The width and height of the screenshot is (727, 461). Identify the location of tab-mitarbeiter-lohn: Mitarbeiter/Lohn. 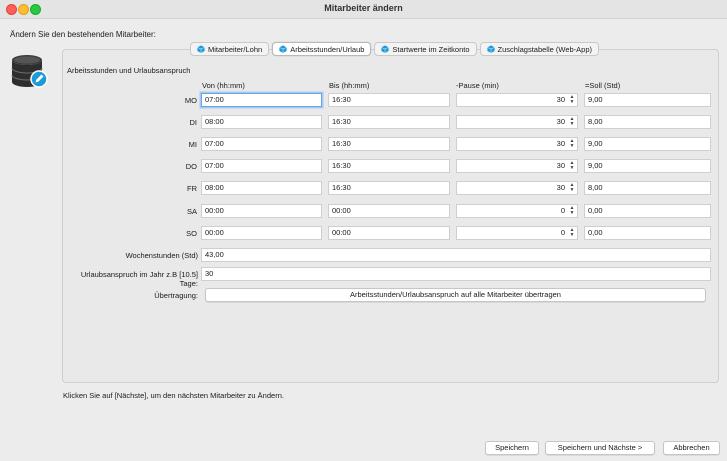
(230, 49).